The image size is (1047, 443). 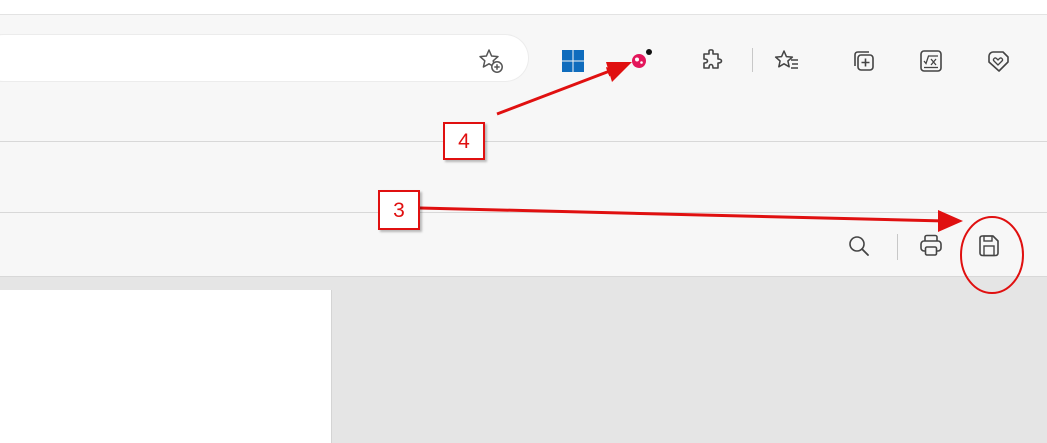 What do you see at coordinates (897, 247) in the screenshot?
I see `pdf-toolbar-separator` at bounding box center [897, 247].